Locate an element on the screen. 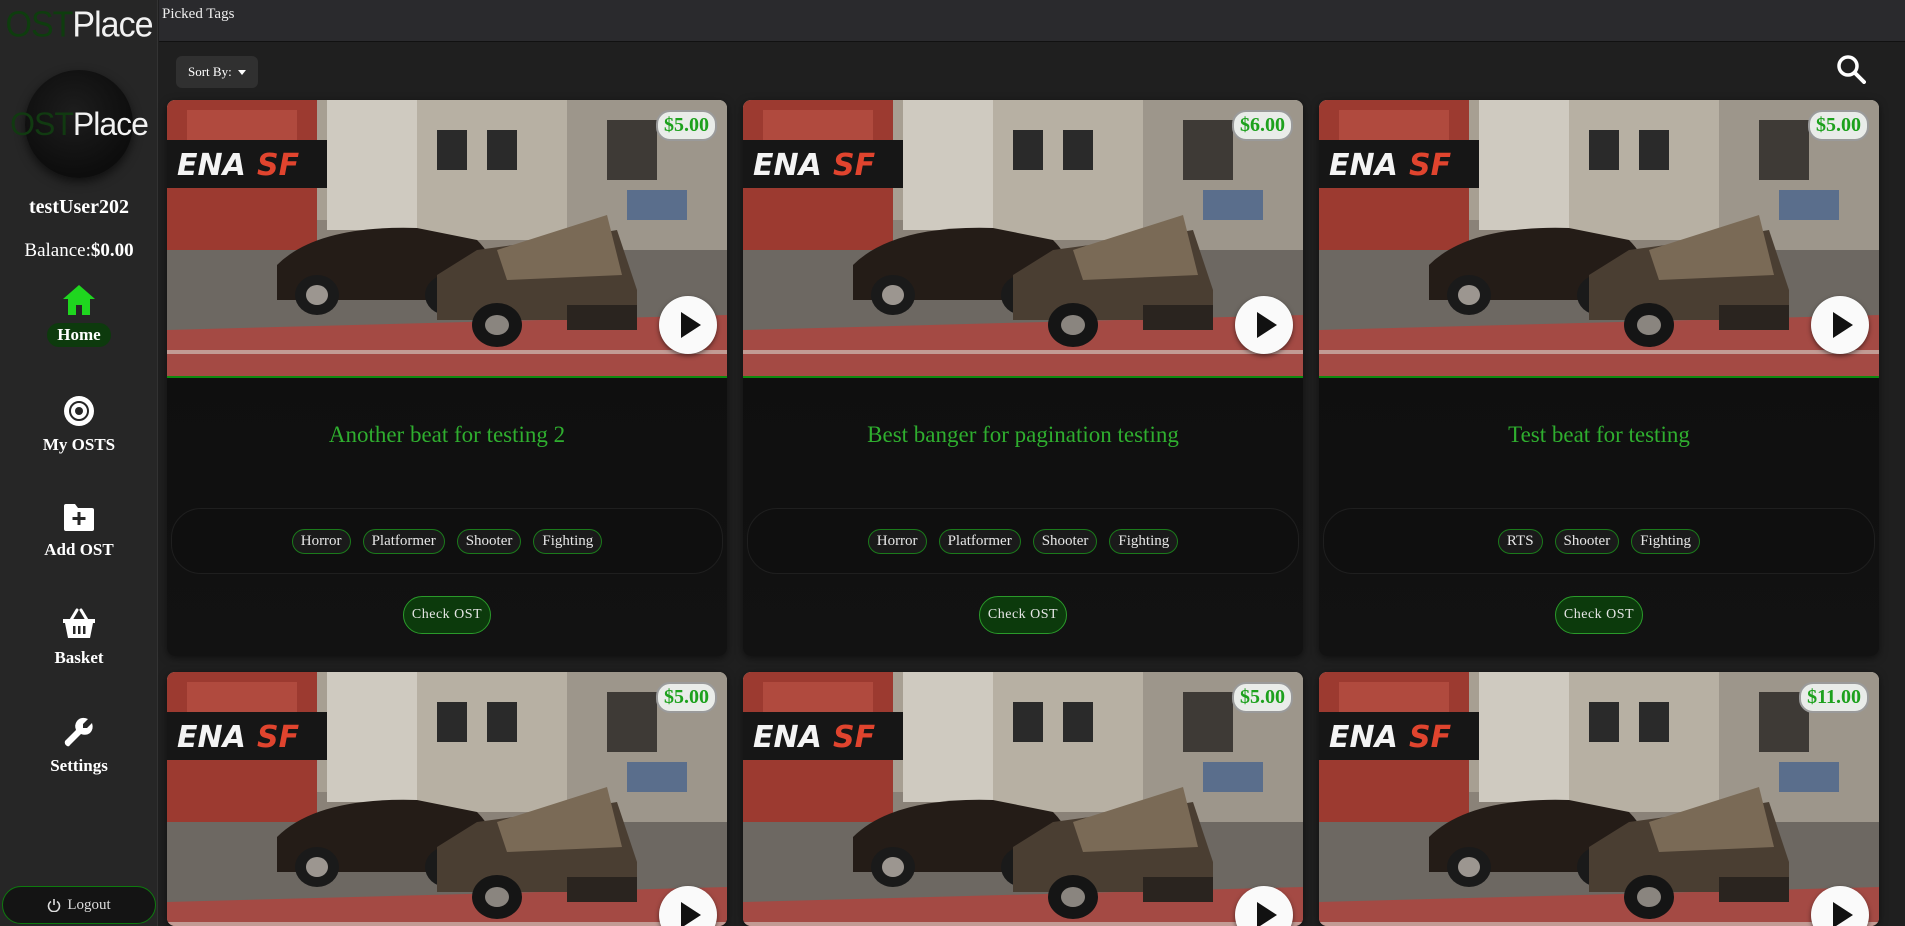 The width and height of the screenshot is (1905, 926). nav-item-add-ost: Add OST is located at coordinates (79, 532).